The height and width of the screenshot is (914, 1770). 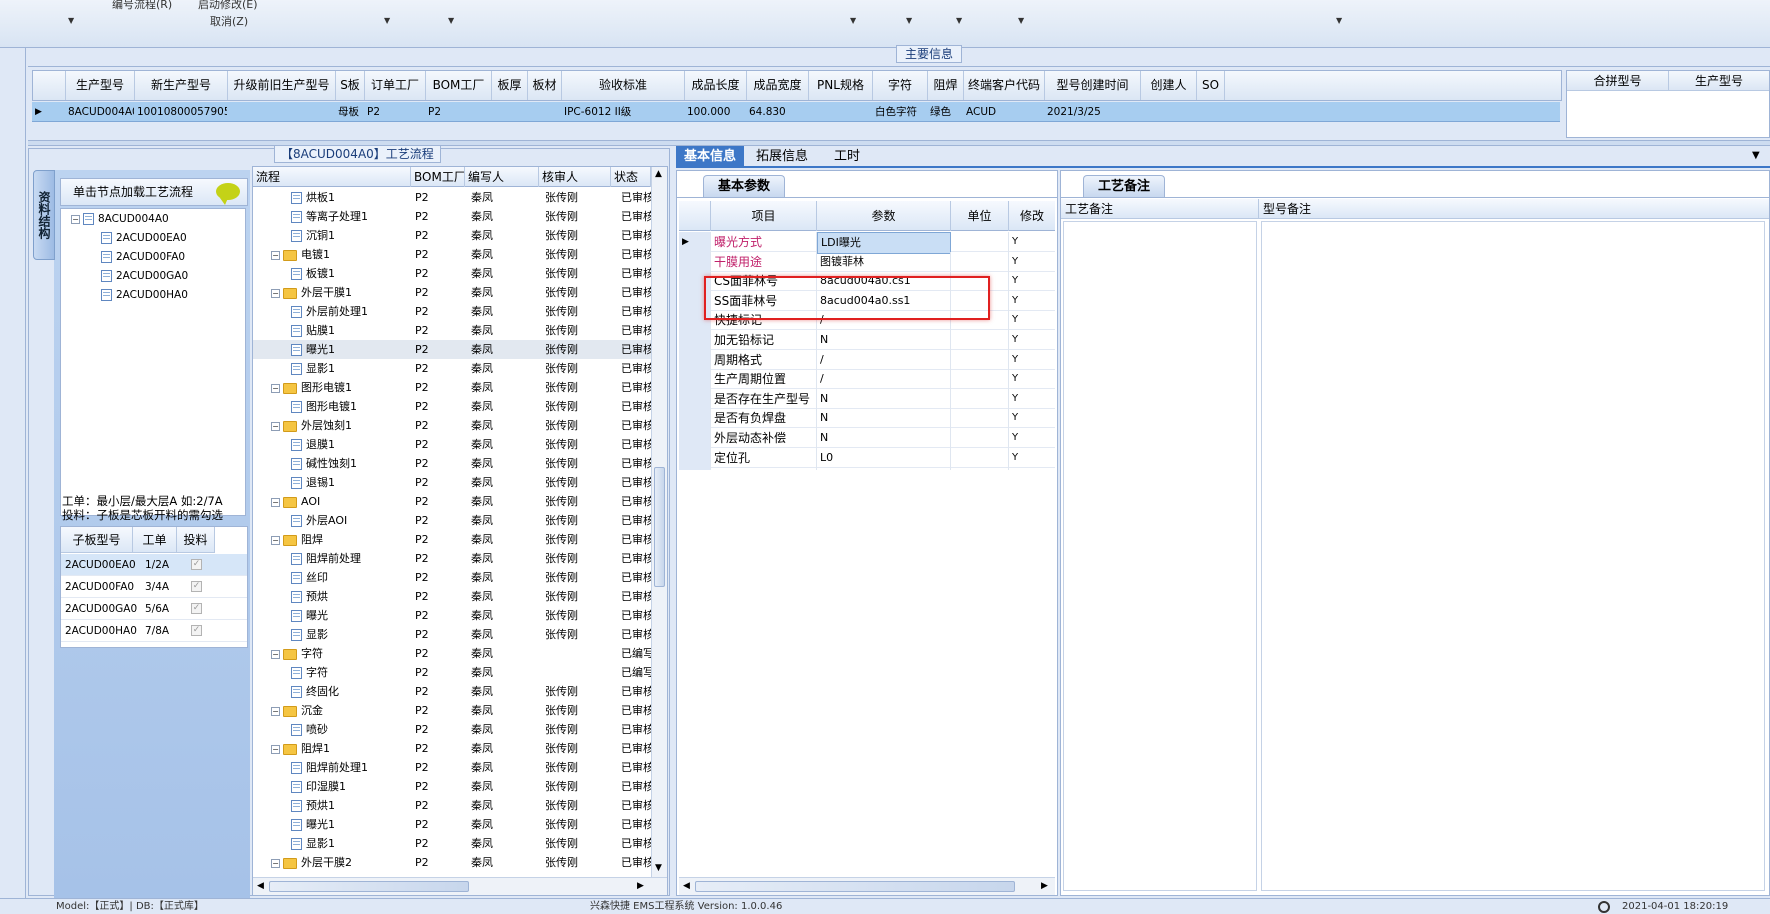 I want to click on vertical-scrollbar: ▲ ▼, so click(x=659, y=522).